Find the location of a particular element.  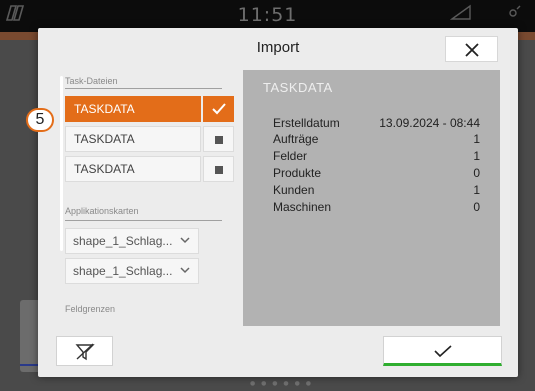

detail-key: Kunden is located at coordinates (294, 190).